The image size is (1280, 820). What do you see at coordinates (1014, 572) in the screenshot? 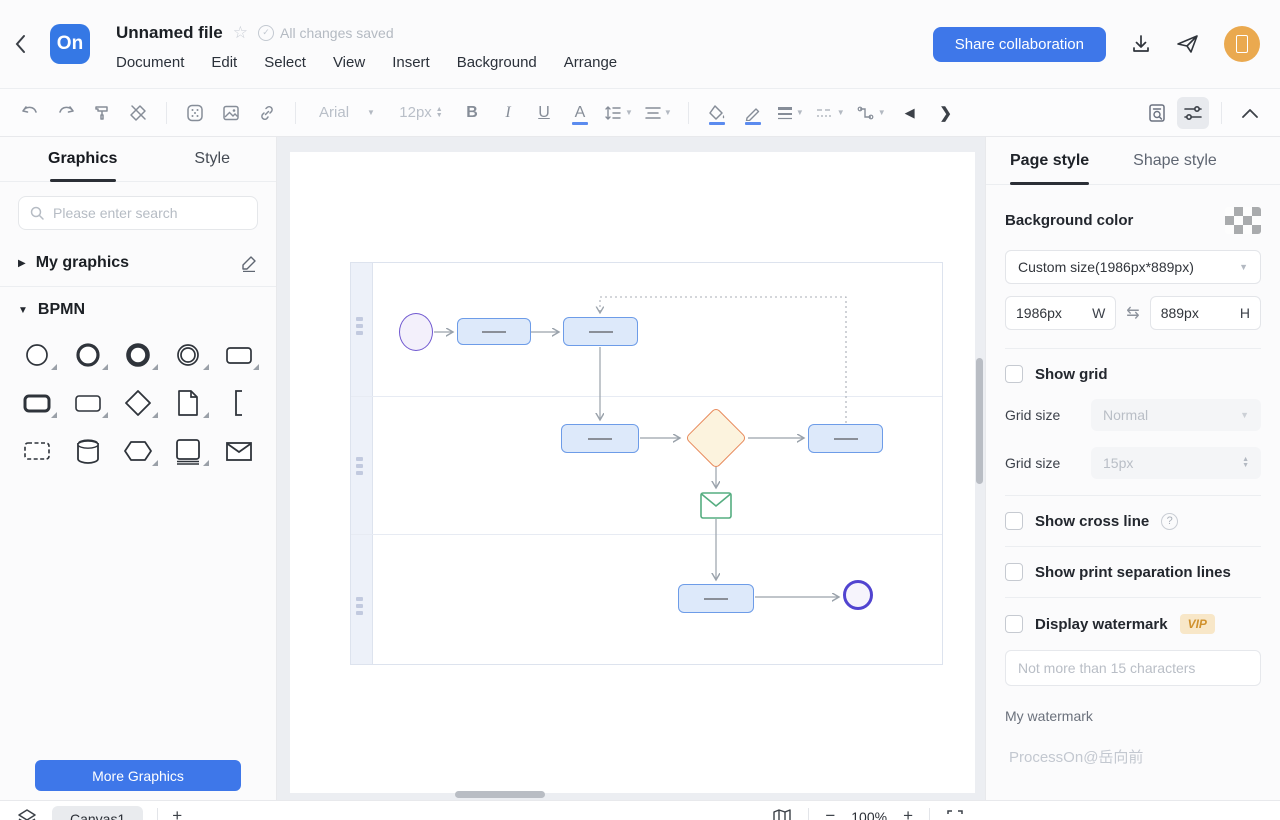
I see `show-print-lines-checkbox` at bounding box center [1014, 572].